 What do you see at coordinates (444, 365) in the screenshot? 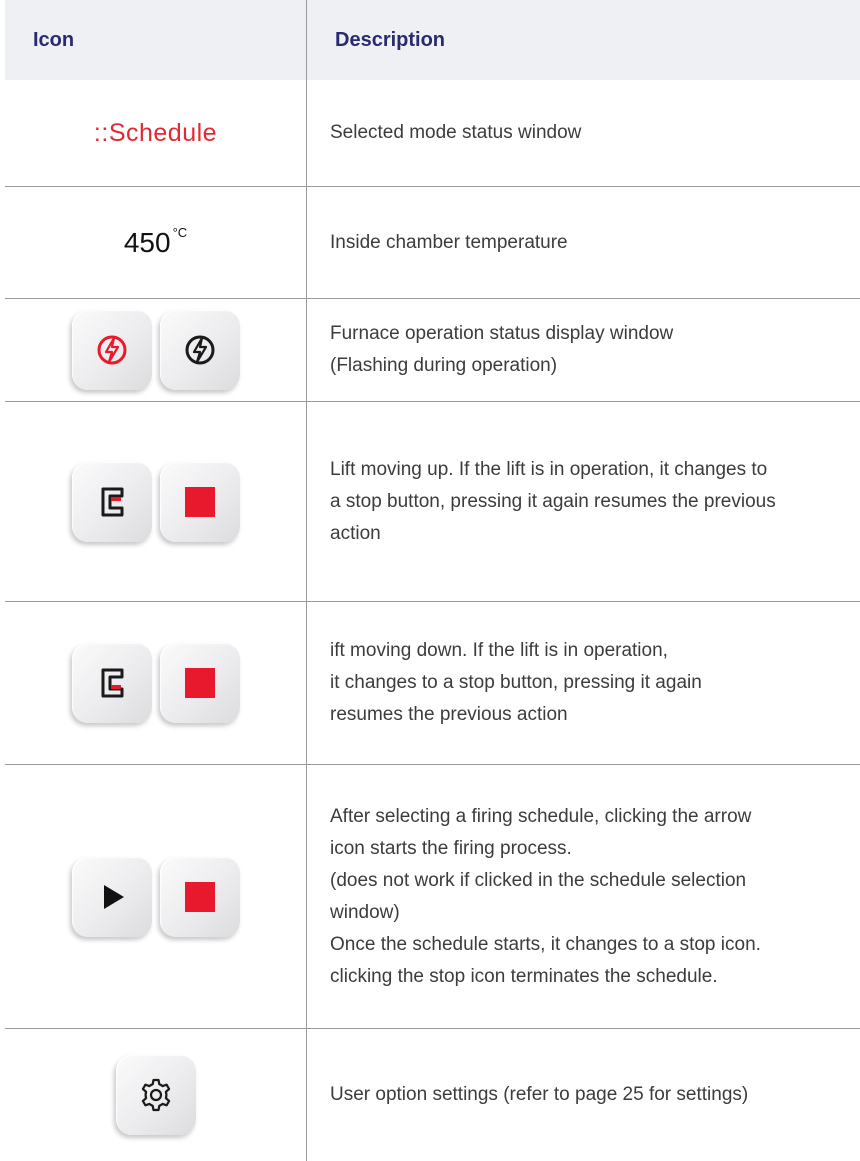
I see `description-line: (Flashing during operation)` at bounding box center [444, 365].